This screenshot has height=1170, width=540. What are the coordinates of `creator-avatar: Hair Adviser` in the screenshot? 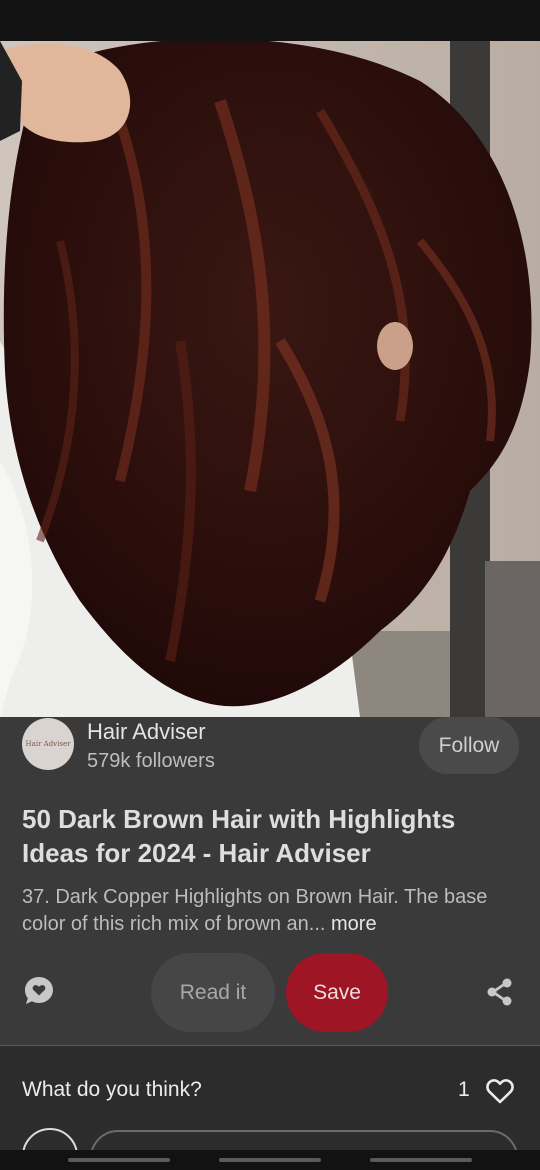 It's located at (48, 744).